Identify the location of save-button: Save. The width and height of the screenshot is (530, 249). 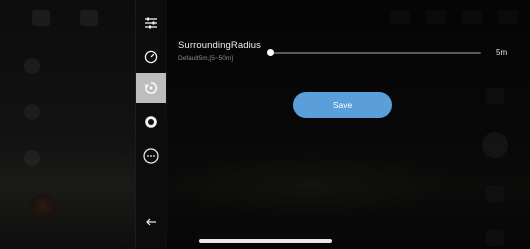
(342, 105).